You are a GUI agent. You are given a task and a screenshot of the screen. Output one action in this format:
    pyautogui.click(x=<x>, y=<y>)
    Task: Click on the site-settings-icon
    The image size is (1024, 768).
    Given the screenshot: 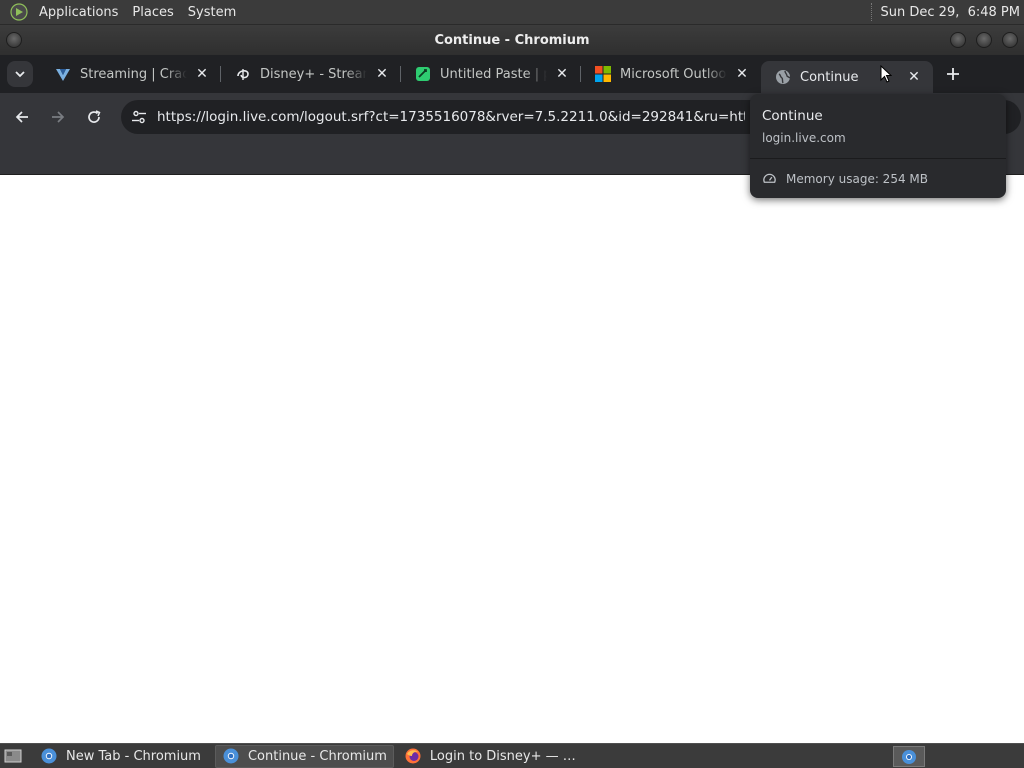 What is the action you would take?
    pyautogui.click(x=139, y=117)
    